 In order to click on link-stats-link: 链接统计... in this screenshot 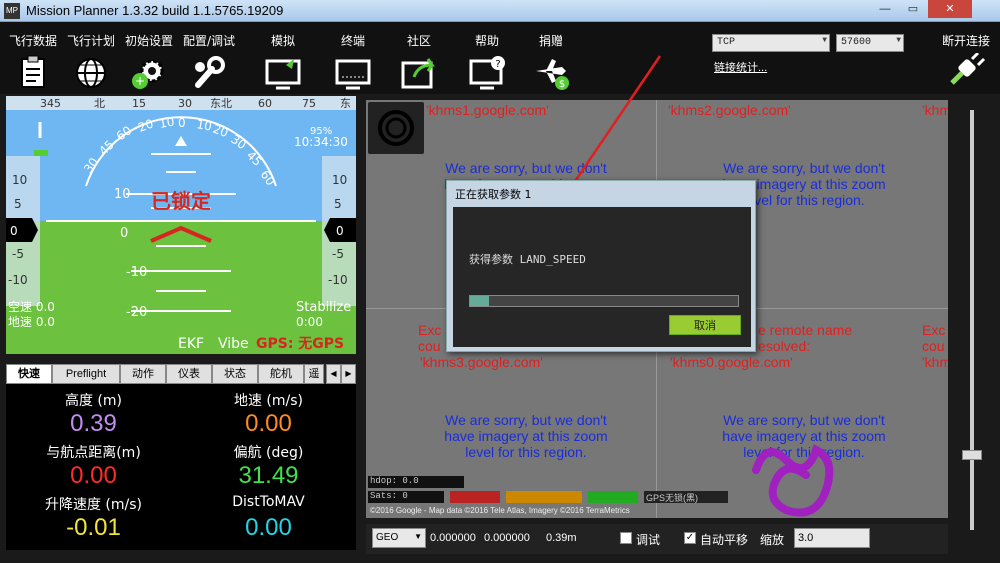, I will do `click(740, 67)`.